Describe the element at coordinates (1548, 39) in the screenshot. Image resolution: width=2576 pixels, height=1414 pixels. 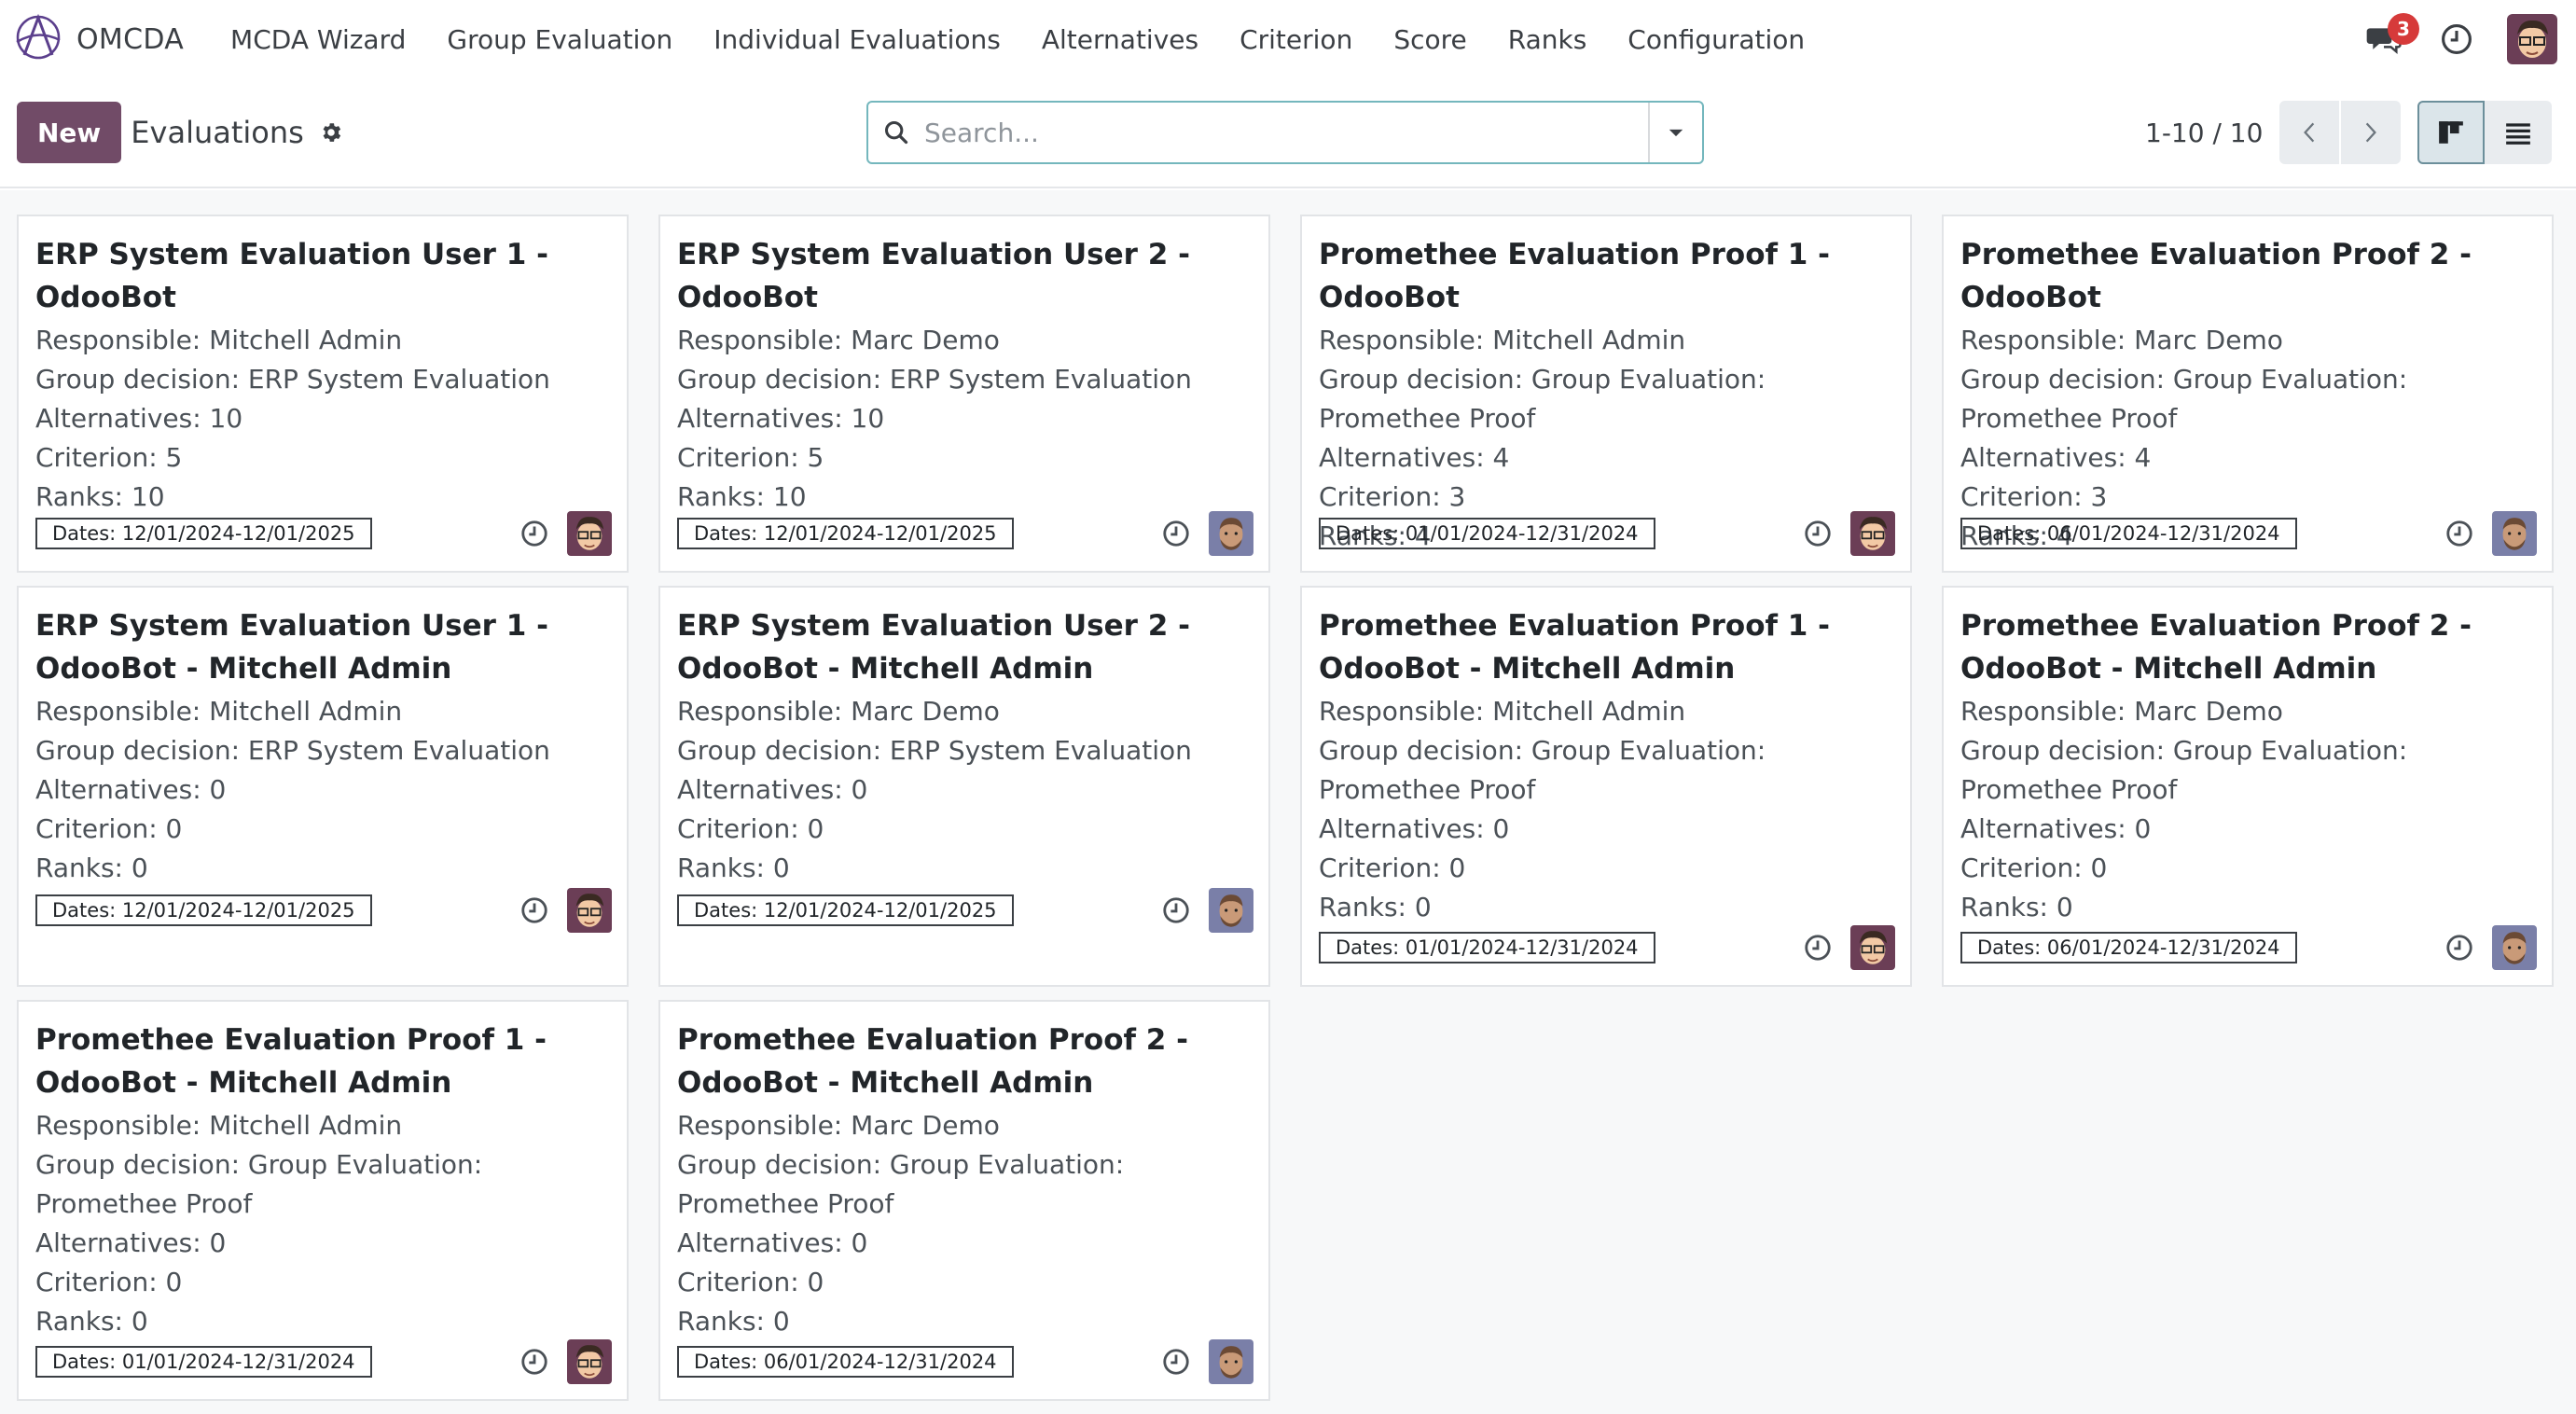
I see `menu-ranks: Ranks` at that location.